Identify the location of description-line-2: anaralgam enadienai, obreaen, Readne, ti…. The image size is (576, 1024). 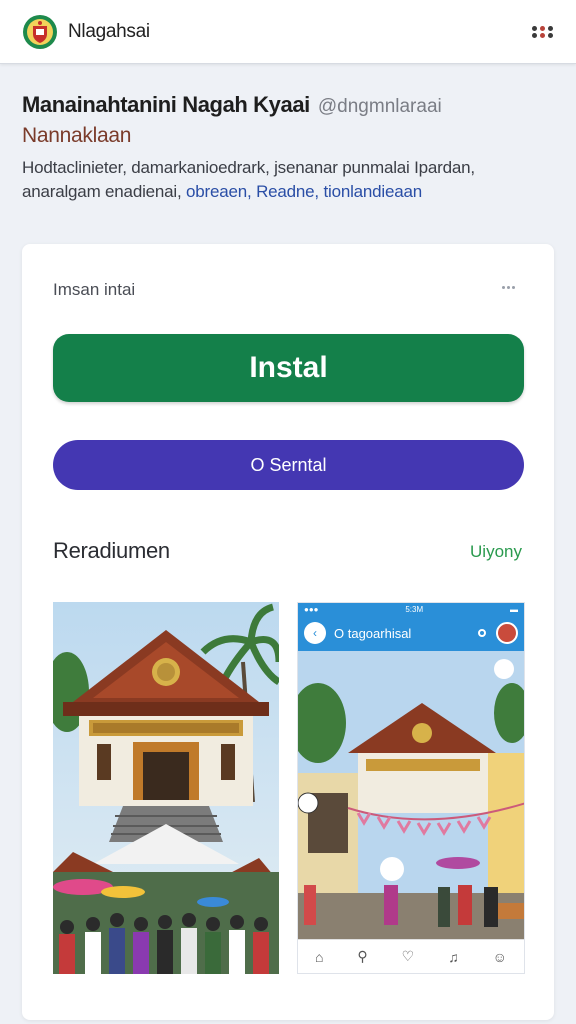
(288, 192).